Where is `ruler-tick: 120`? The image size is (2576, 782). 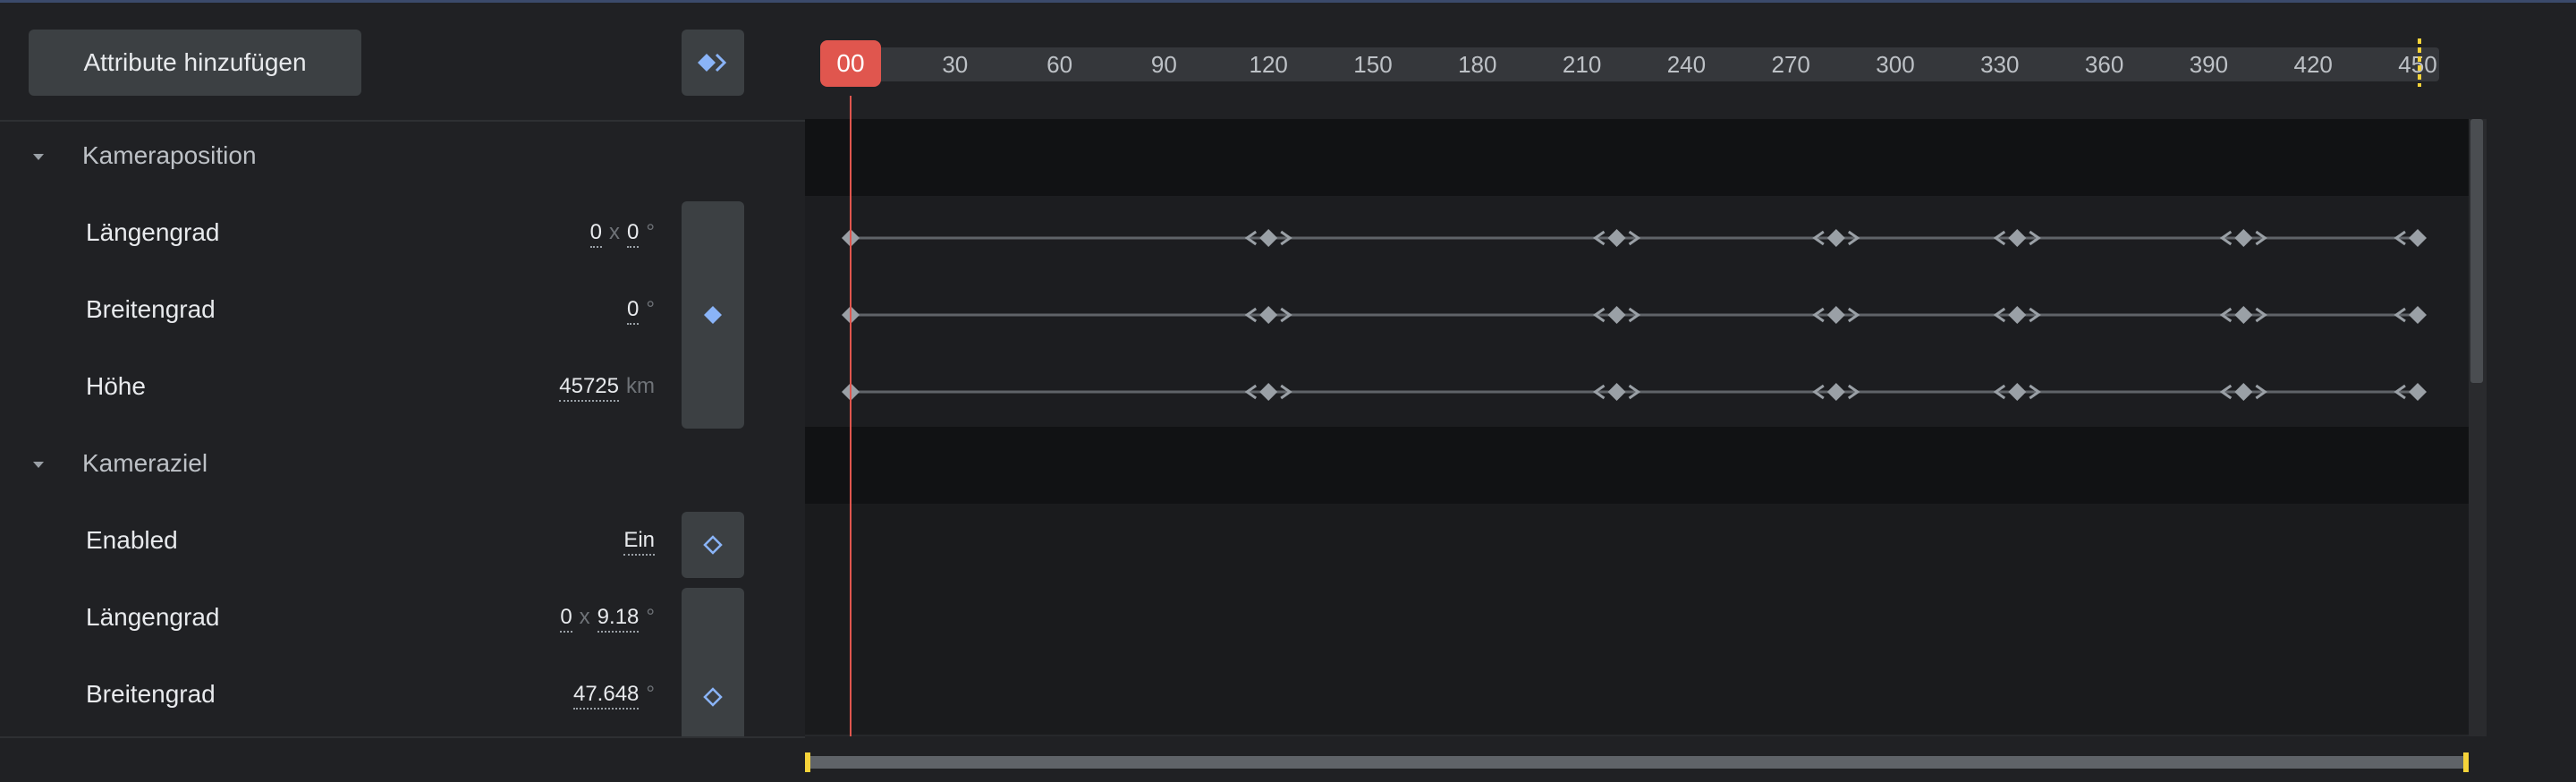
ruler-tick: 120 is located at coordinates (1268, 64).